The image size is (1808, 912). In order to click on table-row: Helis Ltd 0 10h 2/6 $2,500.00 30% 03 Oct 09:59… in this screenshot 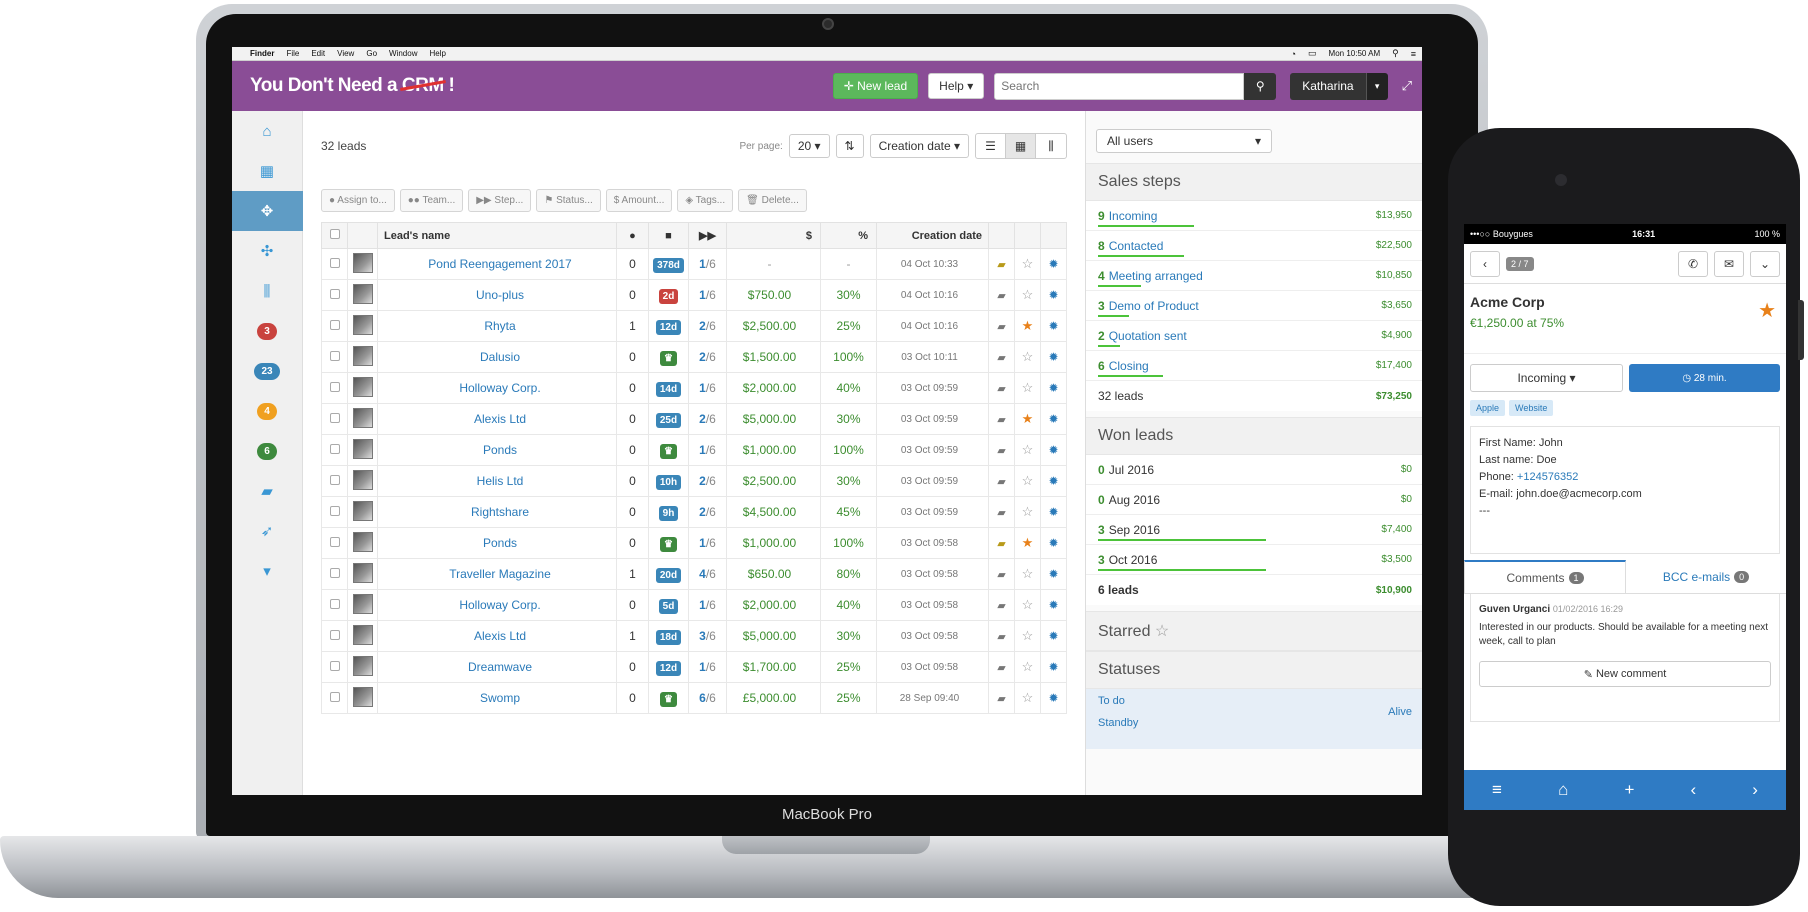, I will do `click(694, 481)`.